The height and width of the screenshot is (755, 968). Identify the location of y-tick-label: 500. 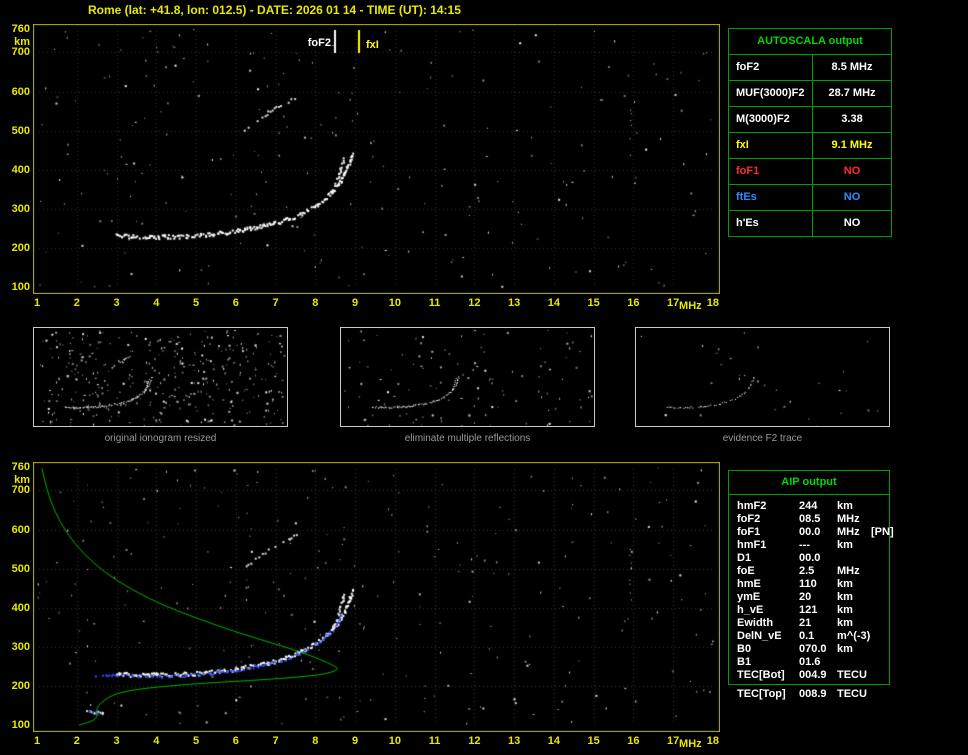
(20, 568).